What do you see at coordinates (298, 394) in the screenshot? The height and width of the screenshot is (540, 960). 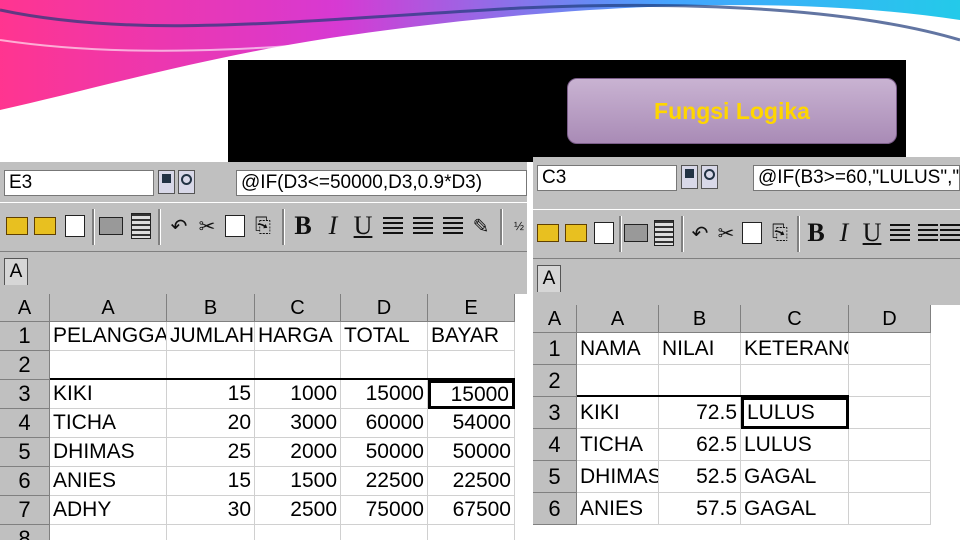 I see `grid-cell: 1000` at bounding box center [298, 394].